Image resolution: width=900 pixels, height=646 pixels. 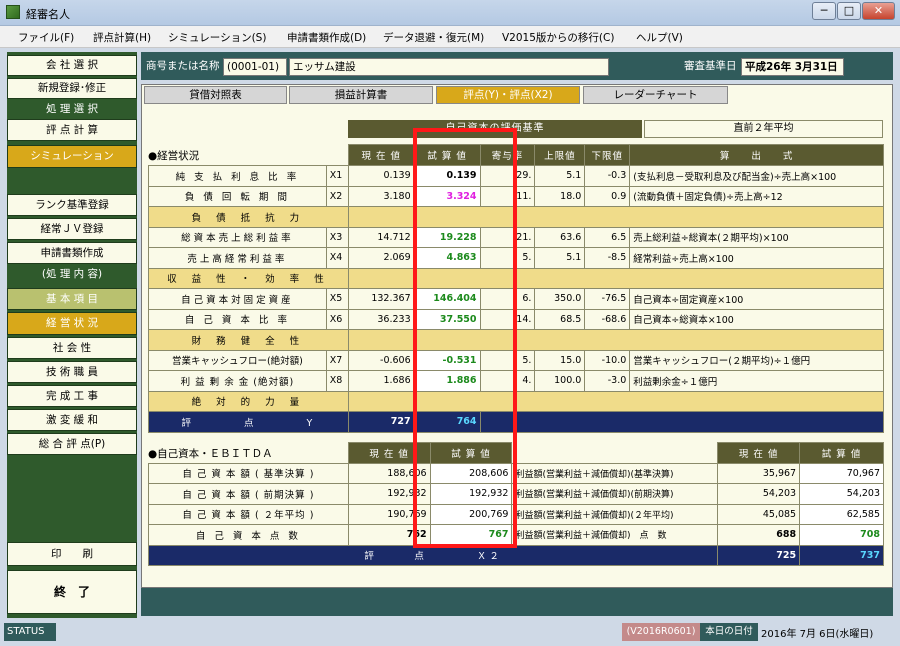 I want to click on overall-score-button: 総 合 評 点(P), so click(x=72, y=444).